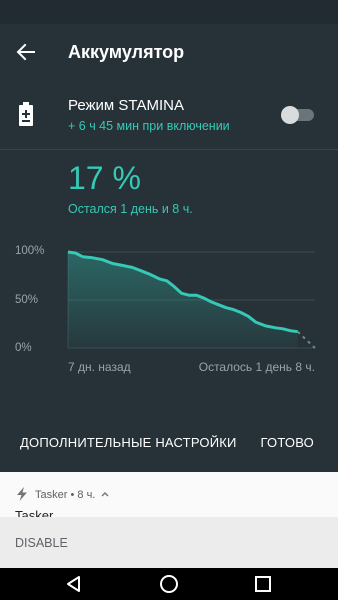 Image resolution: width=338 pixels, height=600 pixels. Describe the element at coordinates (169, 542) in the screenshot. I see `notification-action-bar: DISABLE` at that location.